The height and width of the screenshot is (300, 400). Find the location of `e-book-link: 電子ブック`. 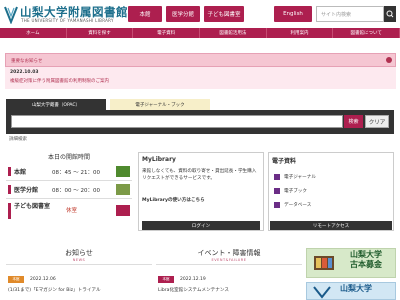

e-book-link: 電子ブック is located at coordinates (290, 191).